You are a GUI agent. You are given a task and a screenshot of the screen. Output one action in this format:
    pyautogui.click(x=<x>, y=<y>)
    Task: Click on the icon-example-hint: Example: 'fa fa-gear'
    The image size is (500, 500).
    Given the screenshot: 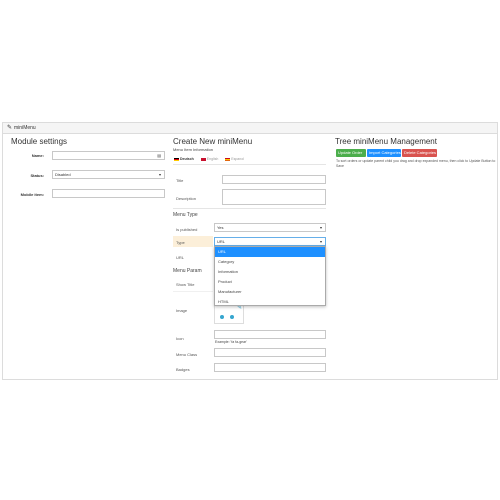 What is the action you would take?
    pyautogui.click(x=231, y=342)
    